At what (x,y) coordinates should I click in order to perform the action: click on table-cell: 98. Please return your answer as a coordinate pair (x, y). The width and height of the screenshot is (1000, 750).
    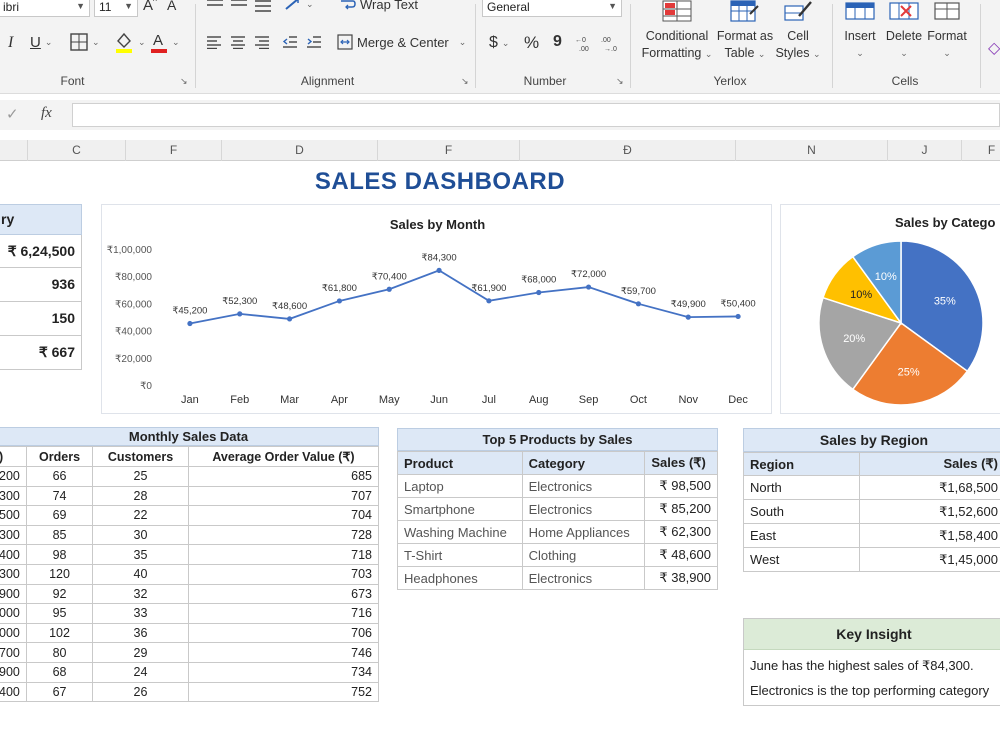
    Looking at the image, I should click on (59, 554).